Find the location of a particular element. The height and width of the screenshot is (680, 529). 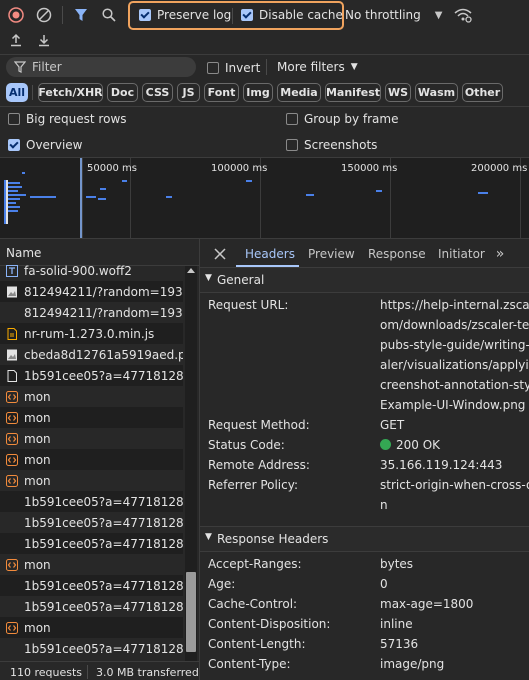

panel-splitter is located at coordinates (199, 459).